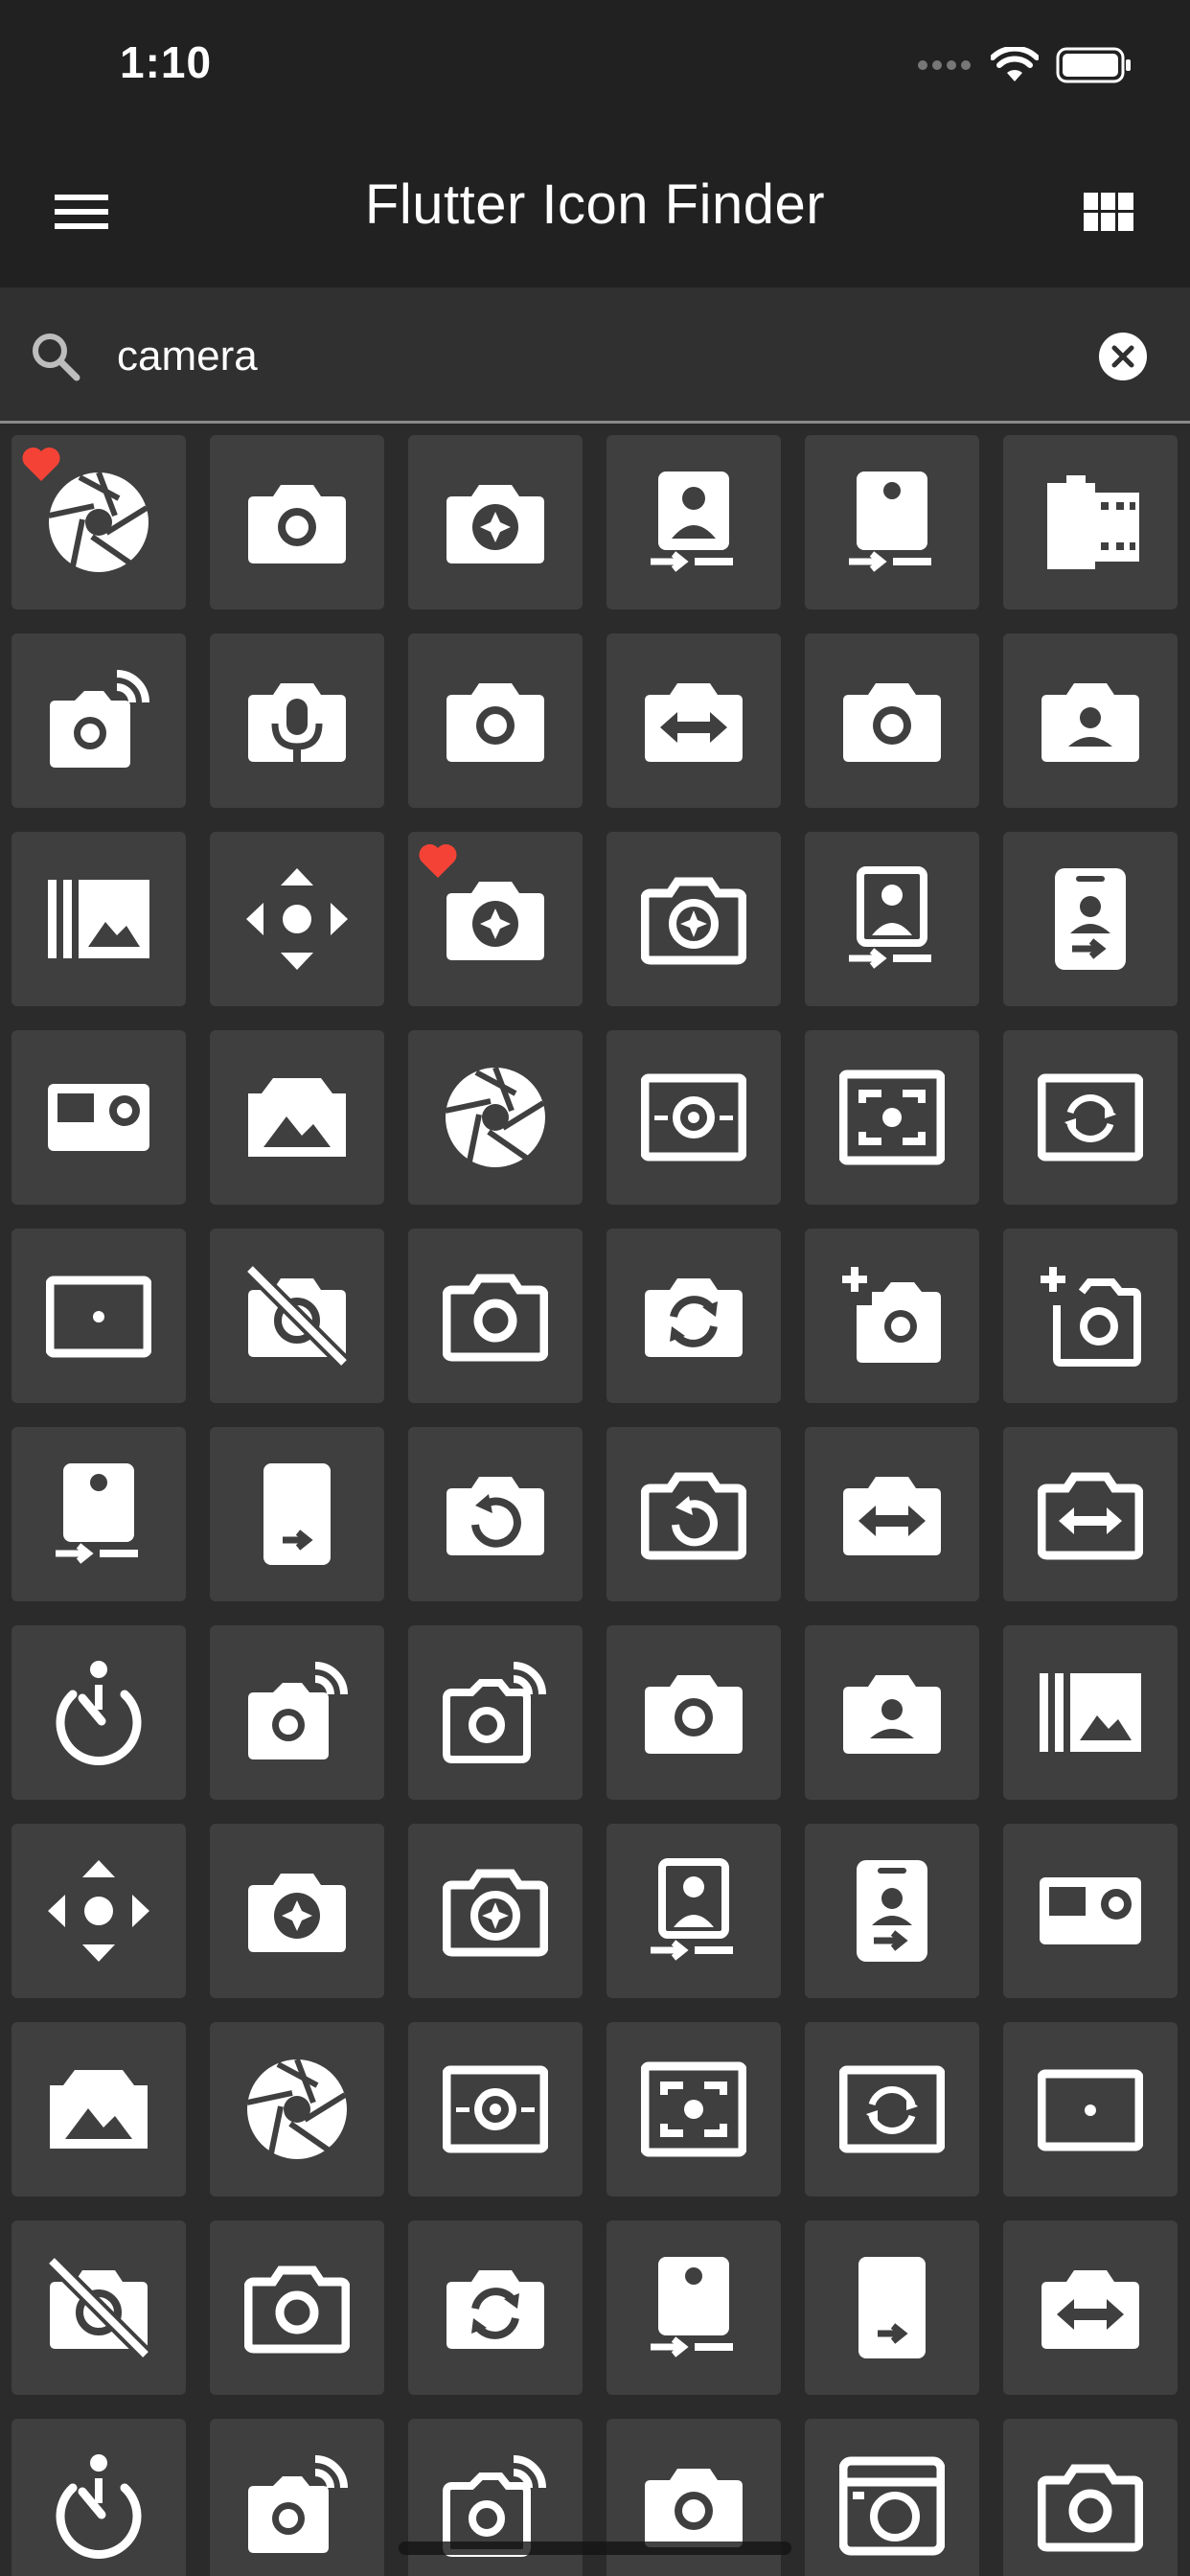 The image size is (1190, 2576). I want to click on camera-rear-outlined-icon, so click(892, 2307).